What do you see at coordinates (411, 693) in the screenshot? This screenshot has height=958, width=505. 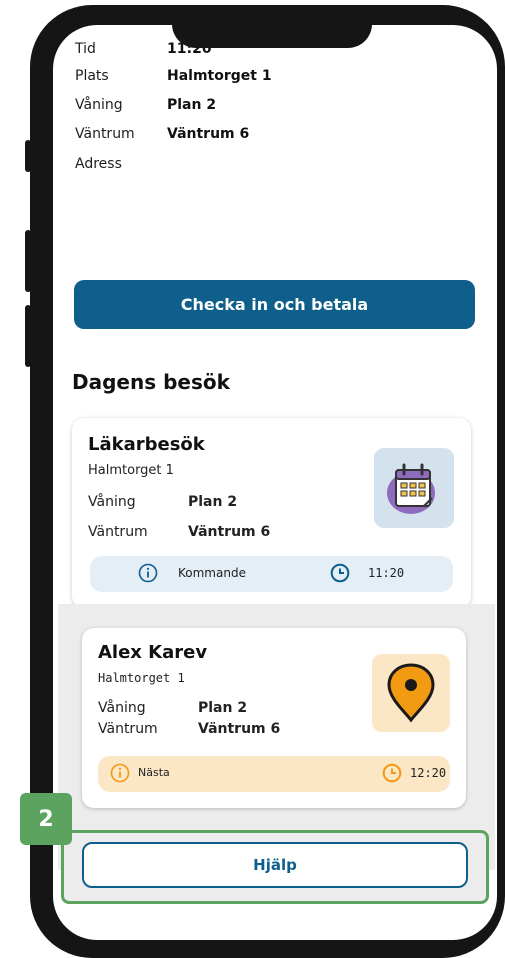 I see `location-pin-icon` at bounding box center [411, 693].